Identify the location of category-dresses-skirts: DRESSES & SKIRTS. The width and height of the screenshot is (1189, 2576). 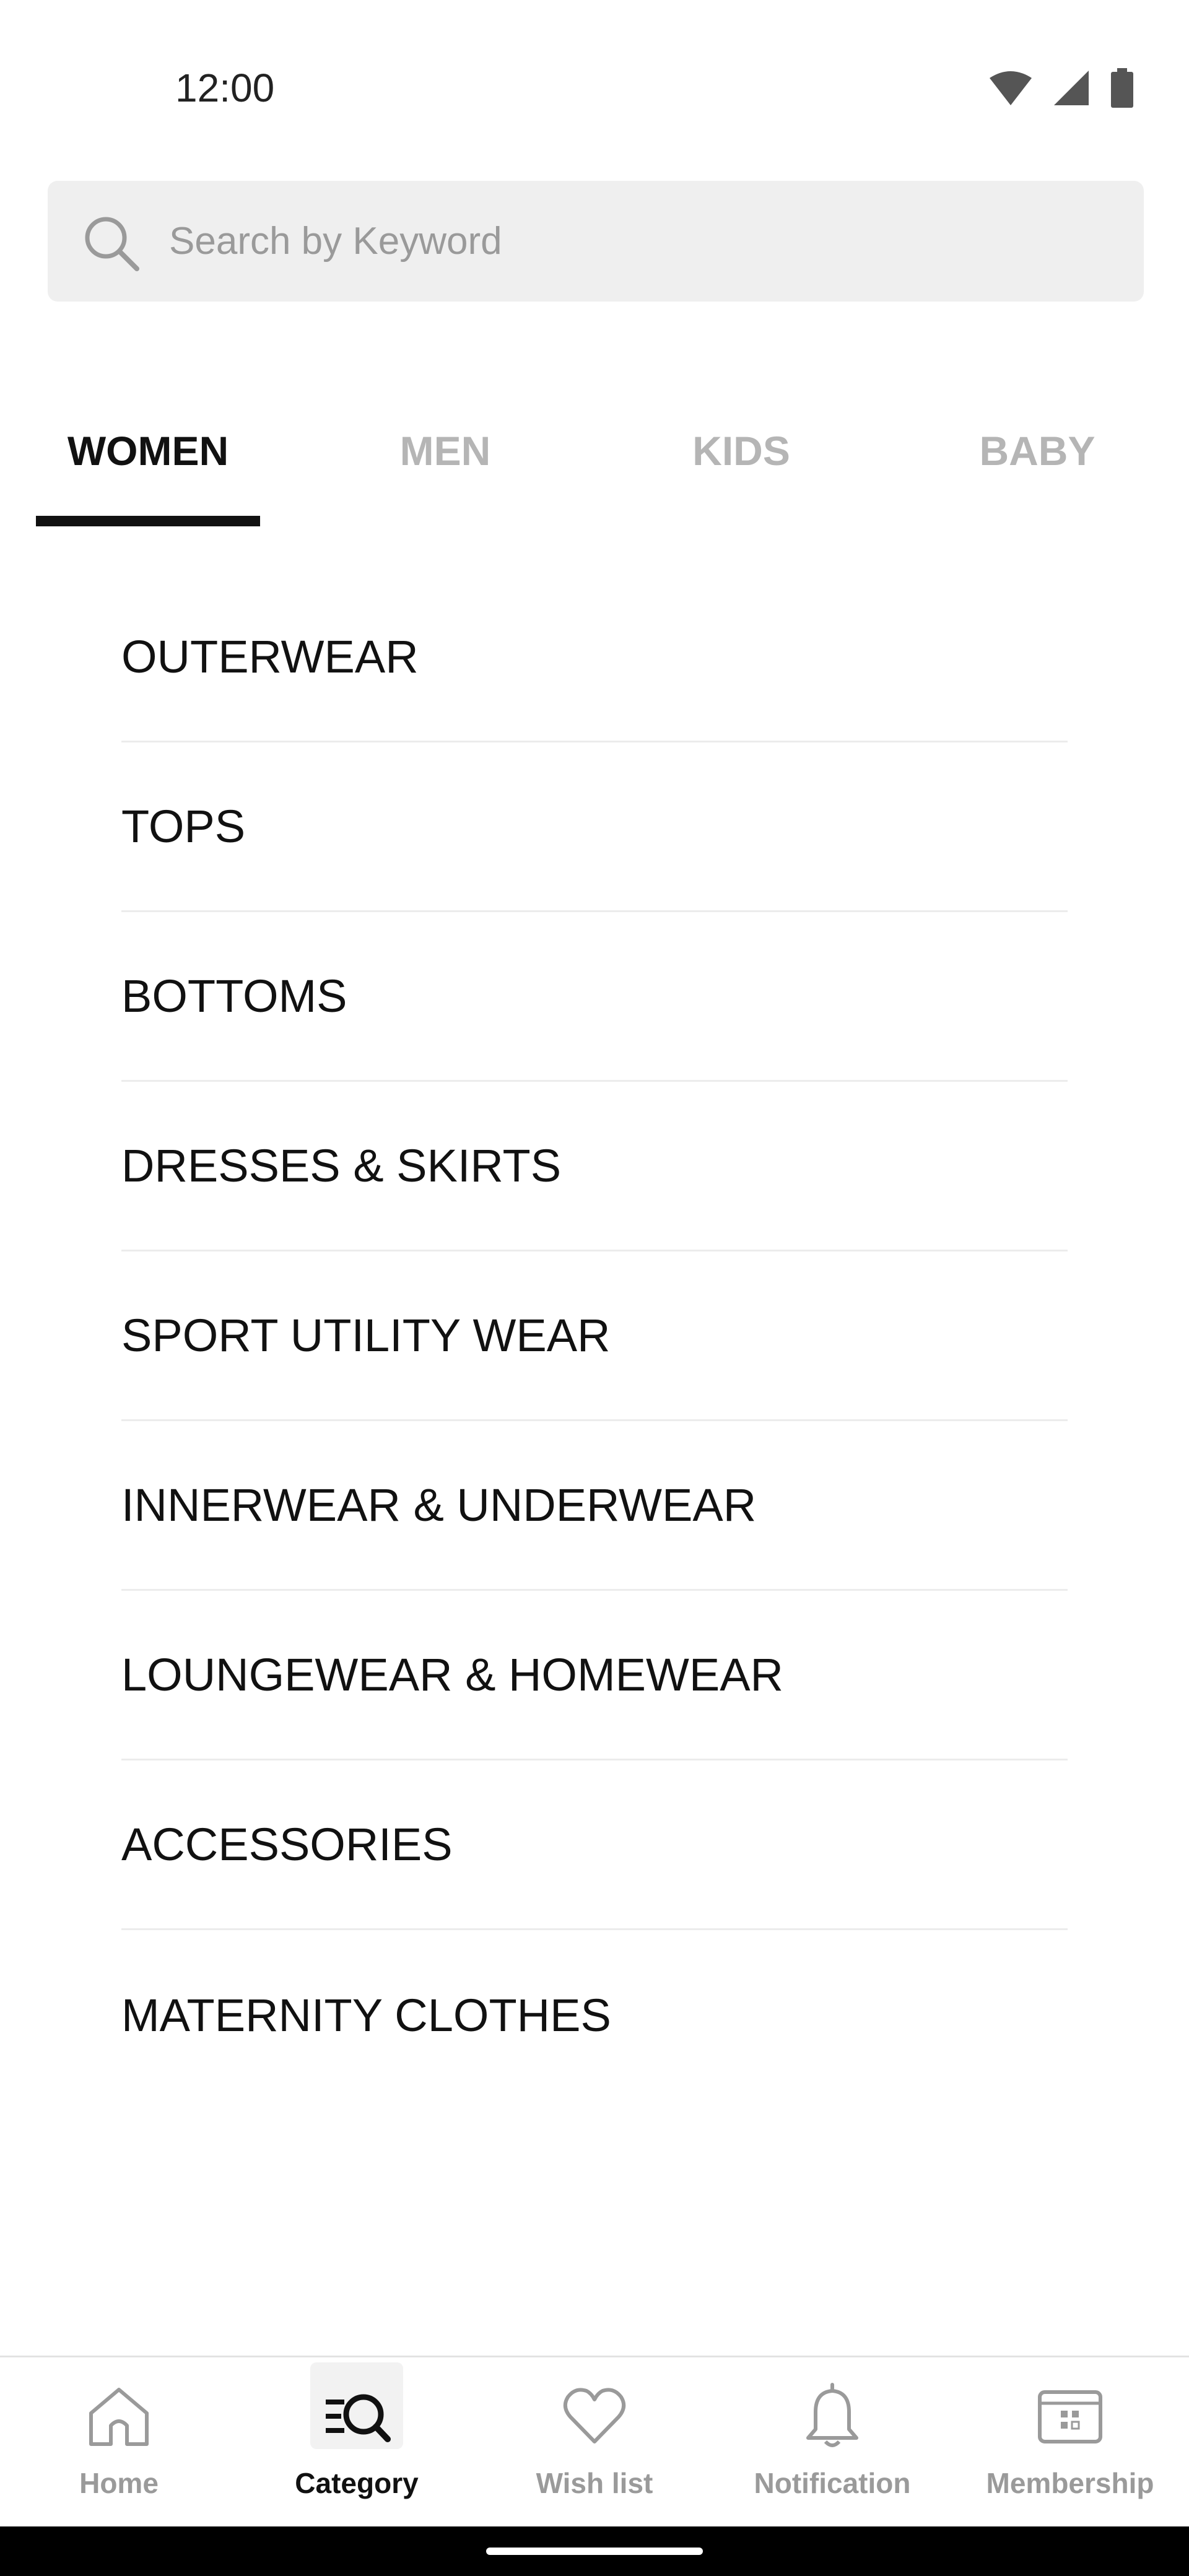
(594, 1166).